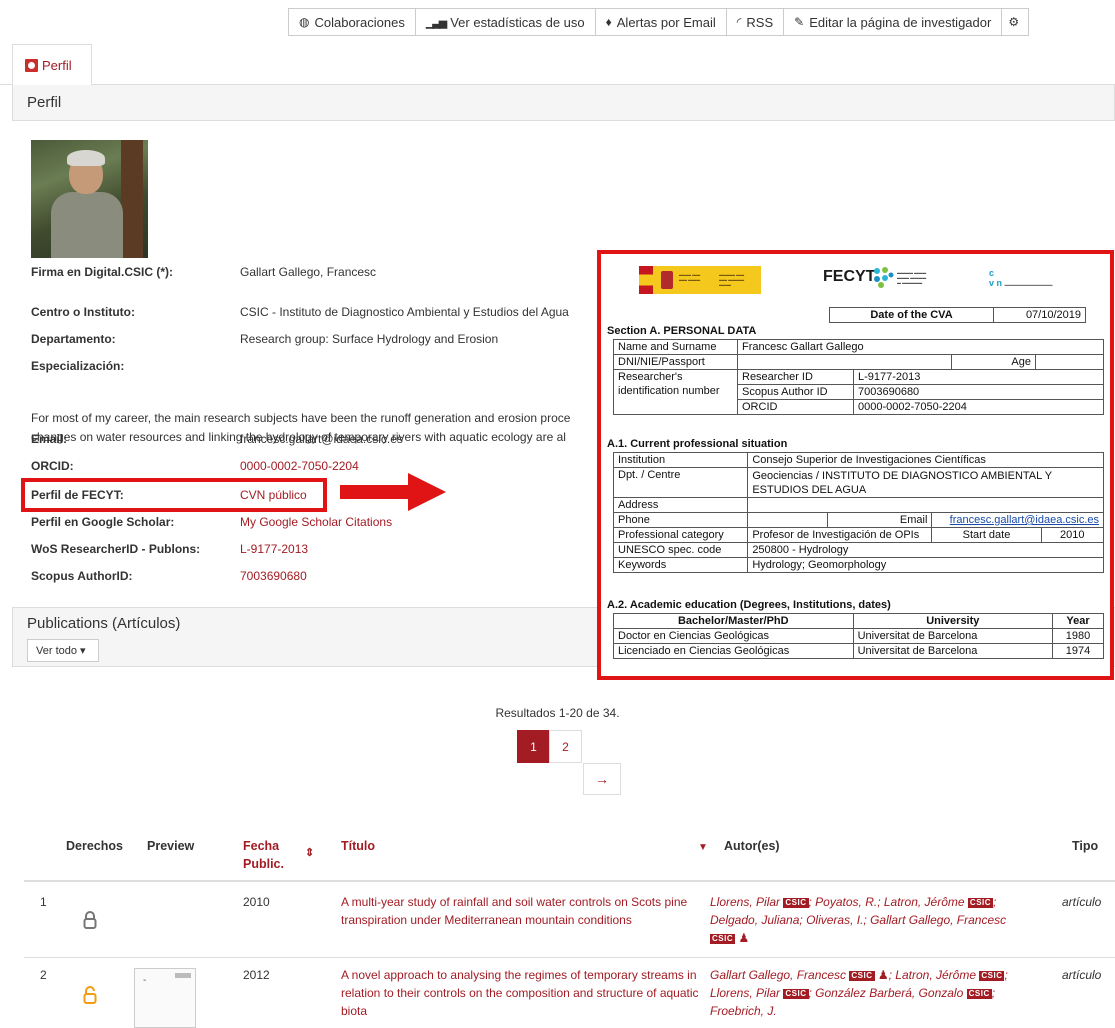  I want to click on gobierno-logo-icon: ▬▬▬ ▬▬ ▬▬ ▬▬▬ ▬▬▬▬ ▬▬ ▬▬ ▬▬▬▬ ▬▬▬, so click(700, 280).